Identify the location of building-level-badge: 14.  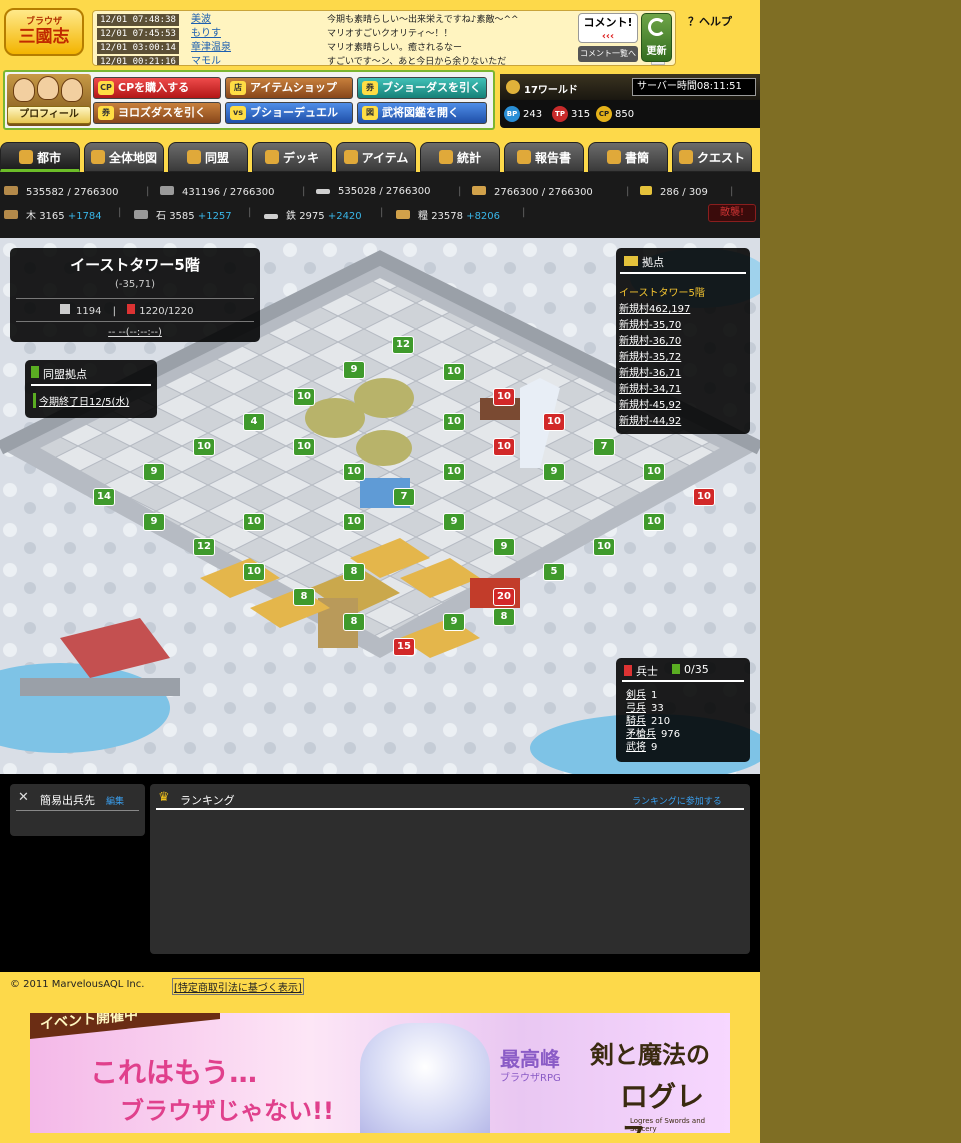
(104, 497).